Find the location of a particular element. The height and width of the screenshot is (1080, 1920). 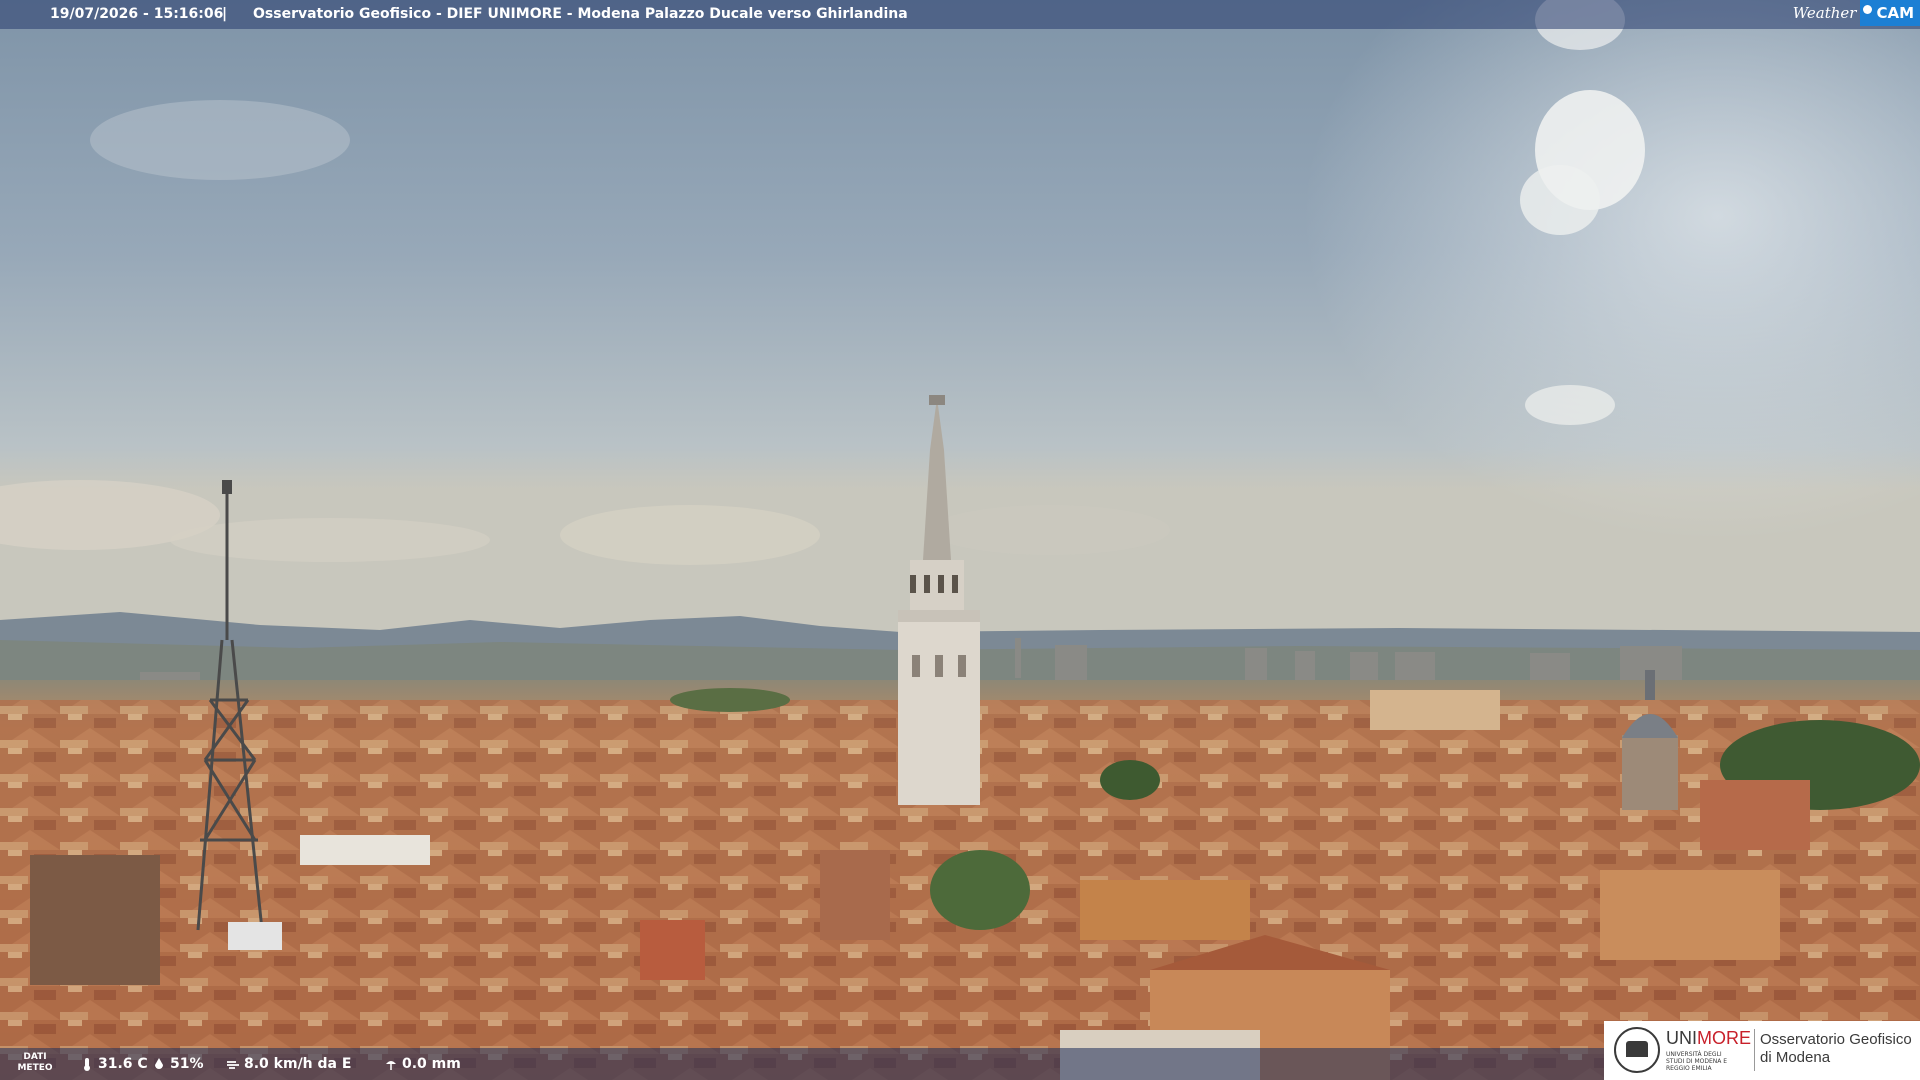

university-seal-icon is located at coordinates (1637, 1050).